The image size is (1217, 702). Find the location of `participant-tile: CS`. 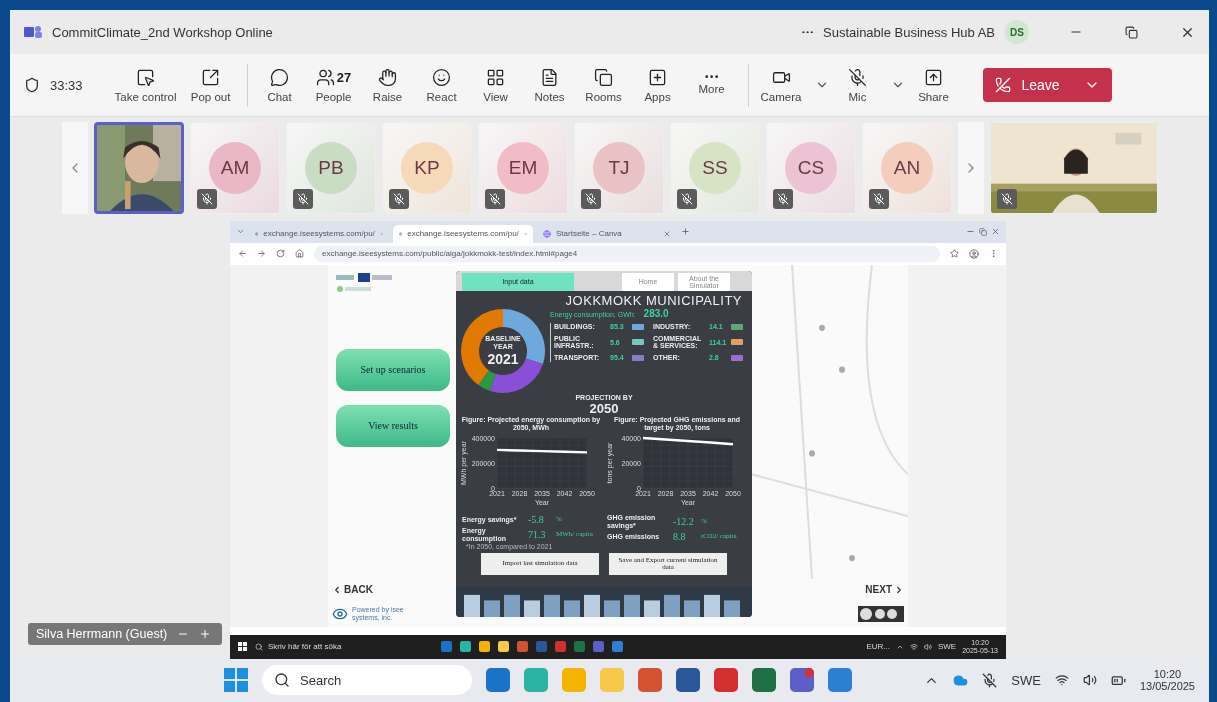

participant-tile: CS is located at coordinates (811, 167).